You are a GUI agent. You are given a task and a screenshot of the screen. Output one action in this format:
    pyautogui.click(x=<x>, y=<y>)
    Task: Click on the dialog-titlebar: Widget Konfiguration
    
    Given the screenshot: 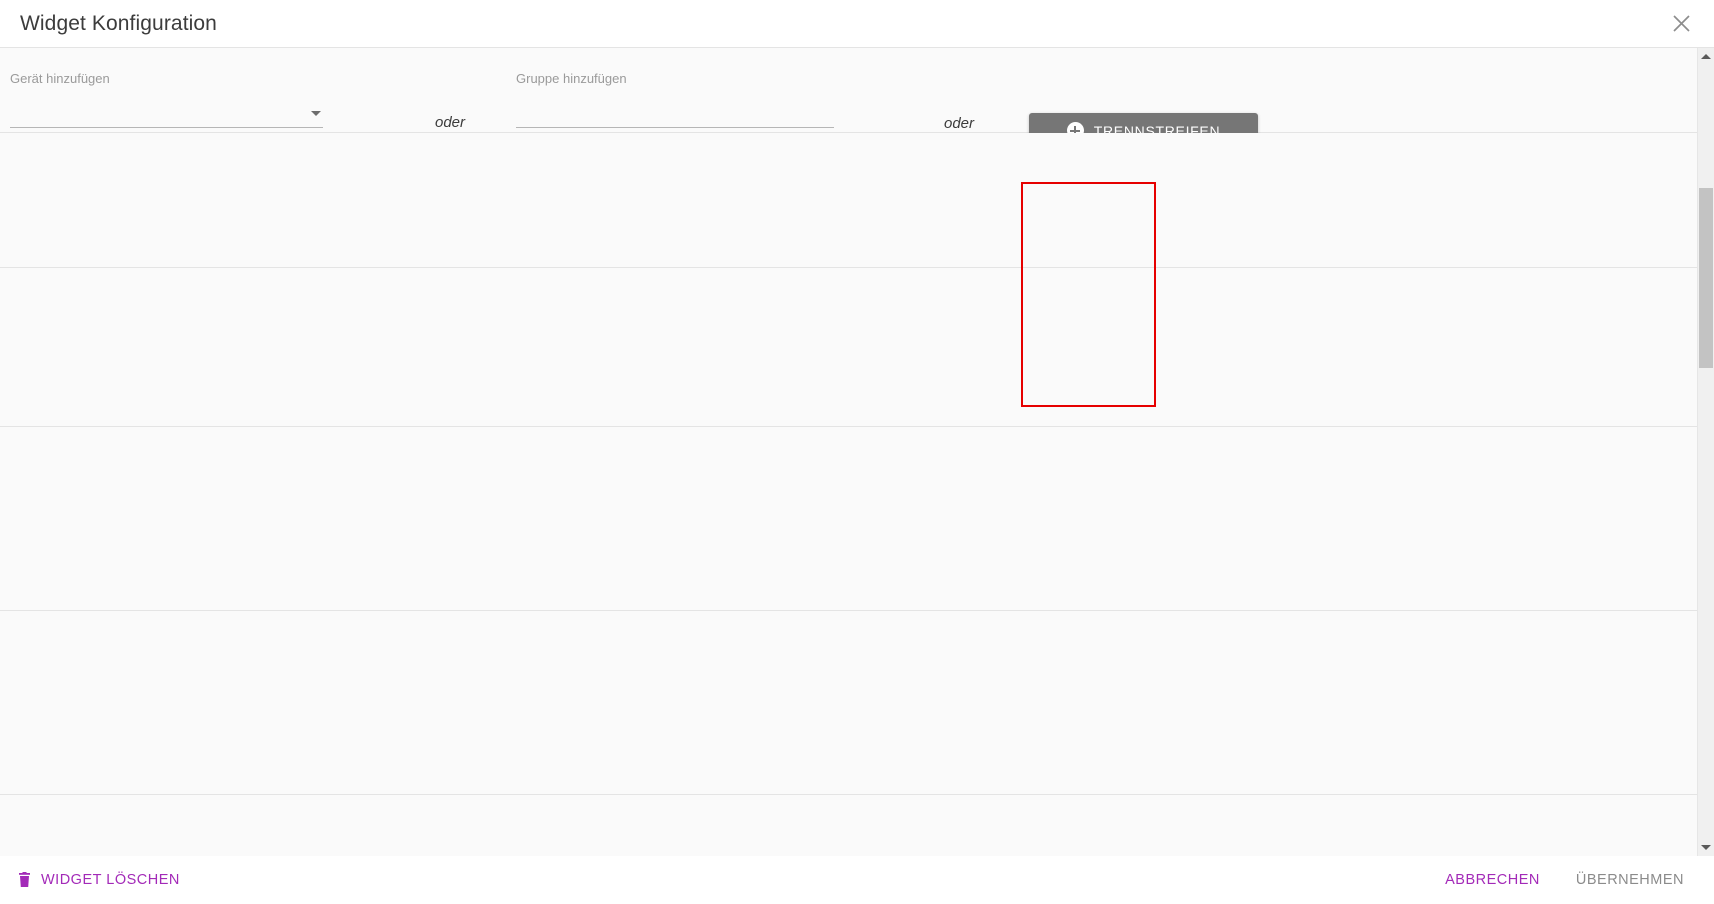 What is the action you would take?
    pyautogui.click(x=857, y=23)
    